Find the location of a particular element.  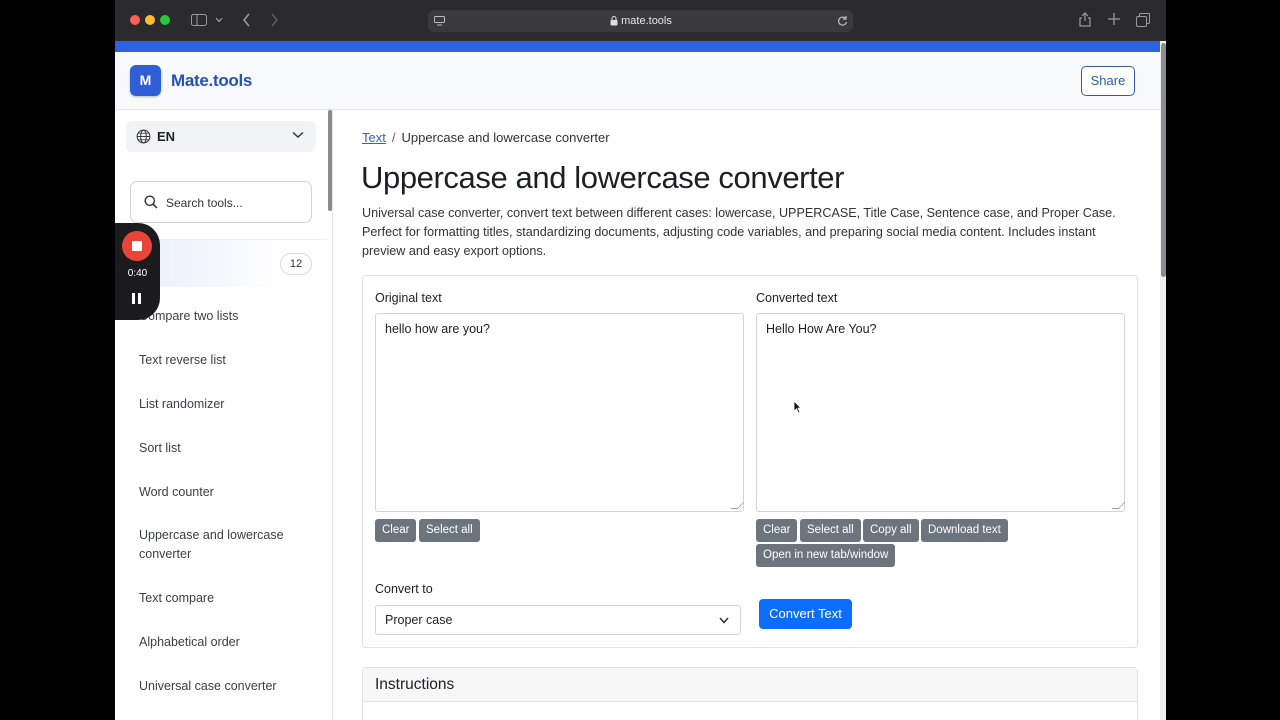

top-accent-bar is located at coordinates (640, 46).